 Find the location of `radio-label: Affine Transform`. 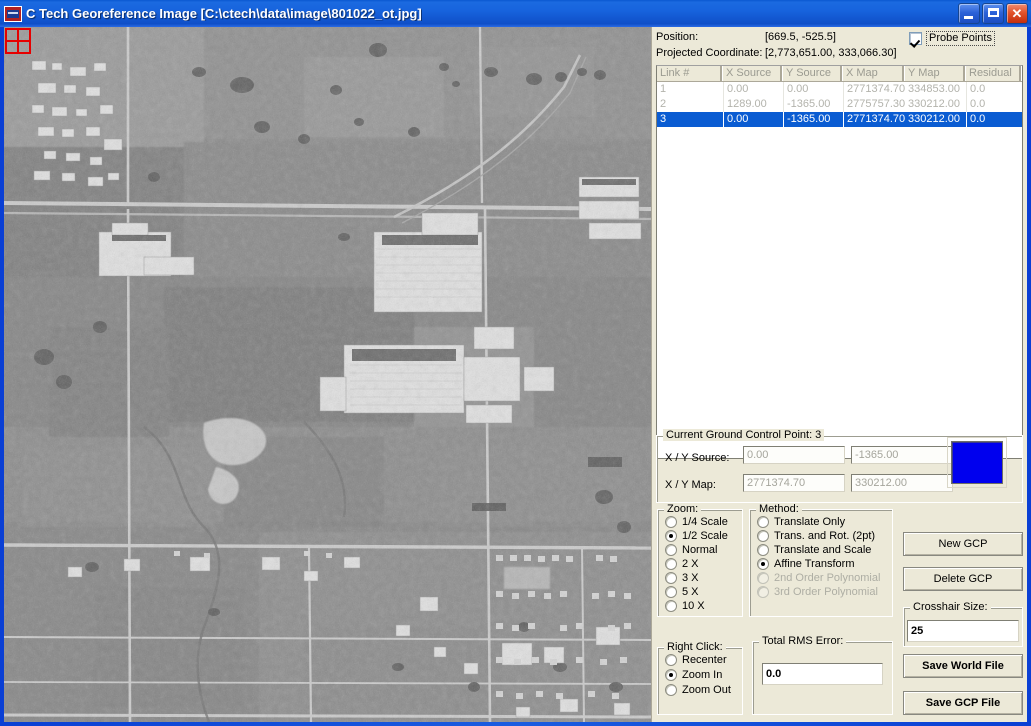

radio-label: Affine Transform is located at coordinates (814, 564).